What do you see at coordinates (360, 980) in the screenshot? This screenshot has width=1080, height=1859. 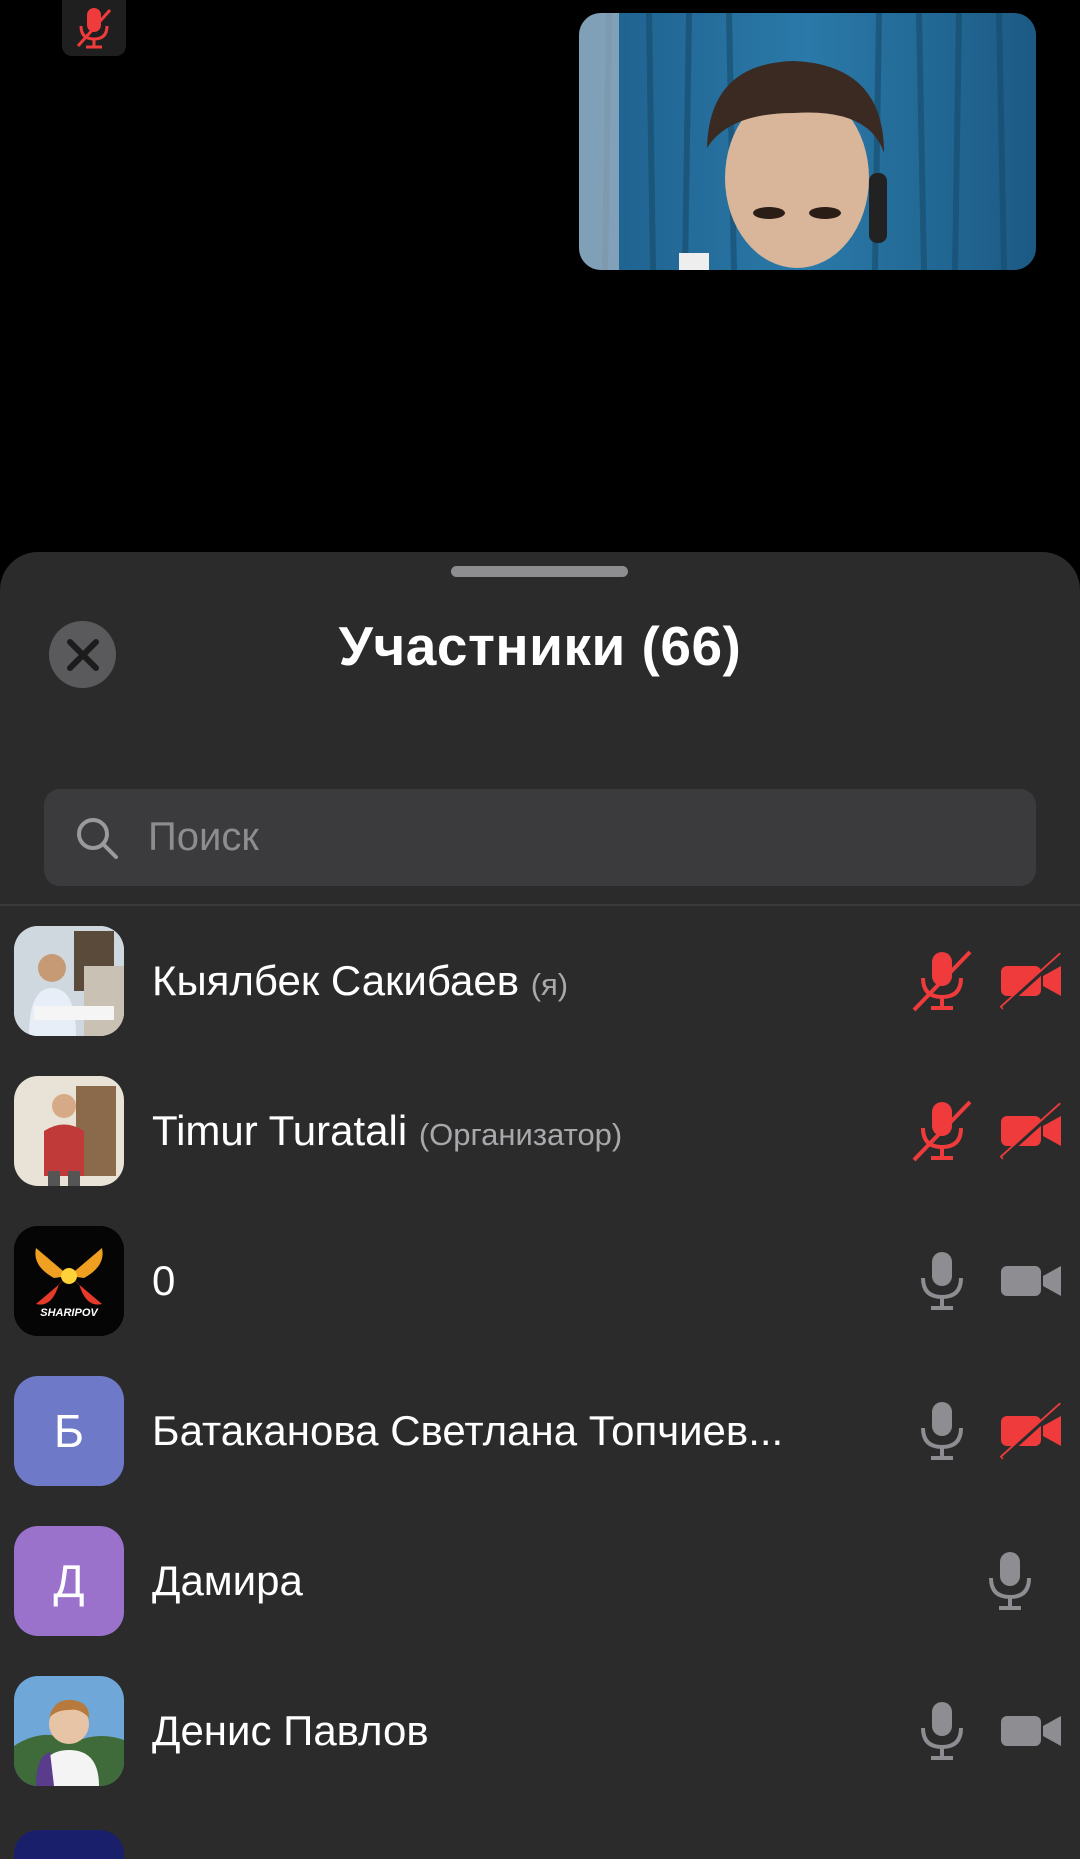 I see `participant-name: Кыялбек Сакибаев (я)` at bounding box center [360, 980].